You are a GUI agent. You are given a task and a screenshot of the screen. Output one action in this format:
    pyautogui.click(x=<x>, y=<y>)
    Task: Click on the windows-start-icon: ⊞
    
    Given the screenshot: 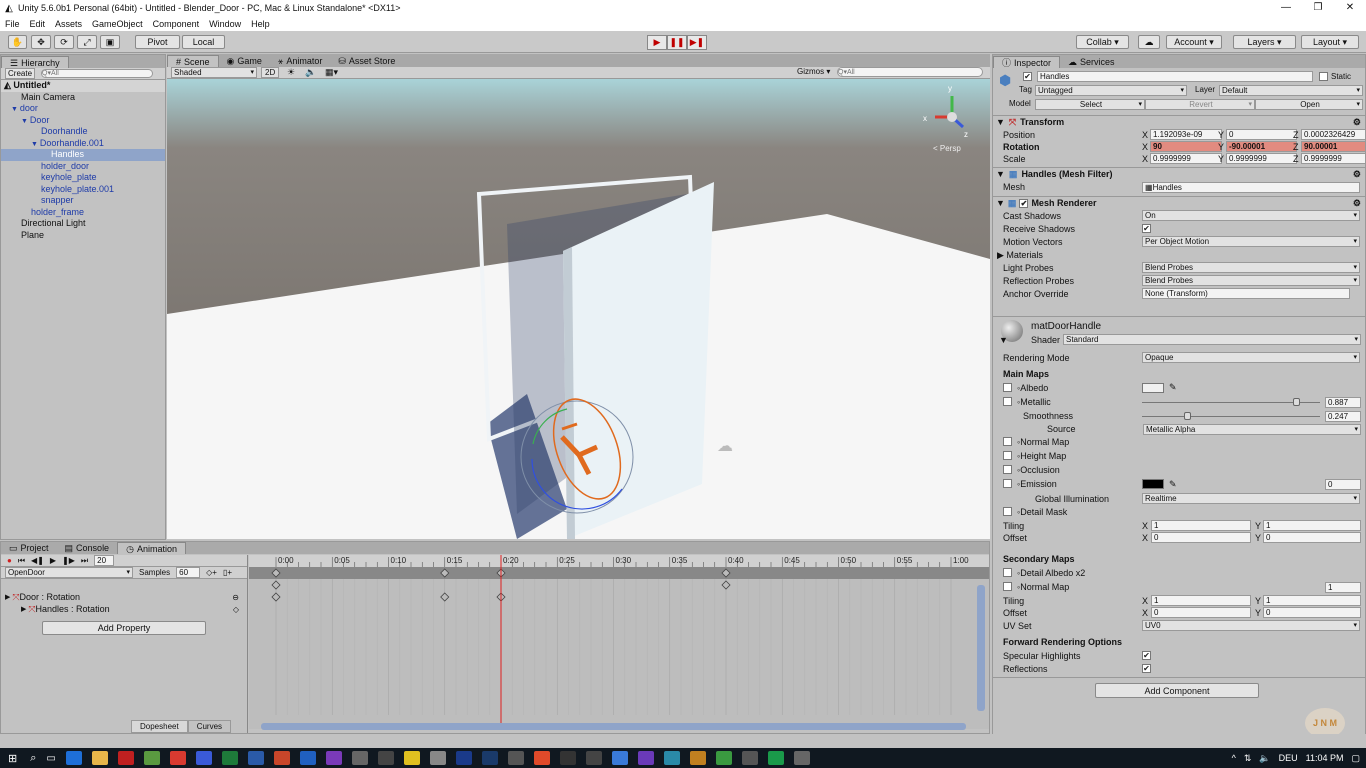 What is the action you would take?
    pyautogui.click(x=12, y=758)
    